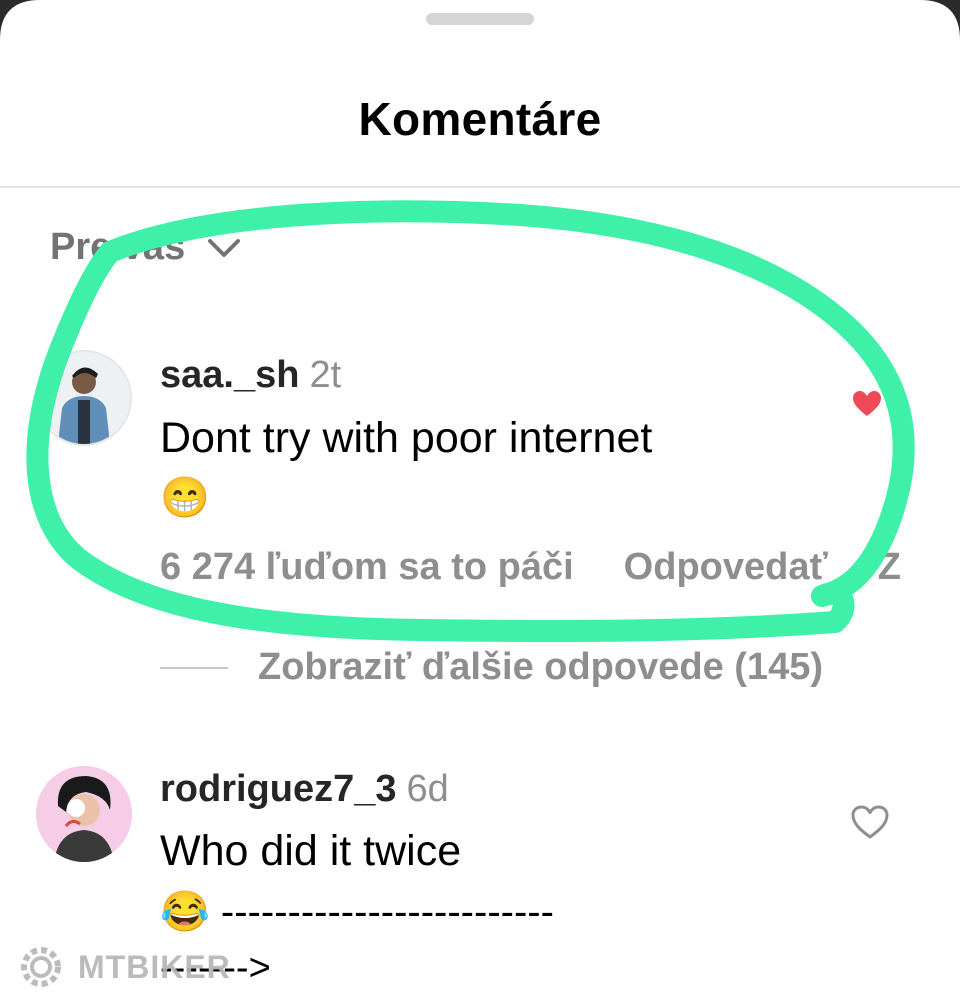  I want to click on username: saa._sh, so click(229, 375).